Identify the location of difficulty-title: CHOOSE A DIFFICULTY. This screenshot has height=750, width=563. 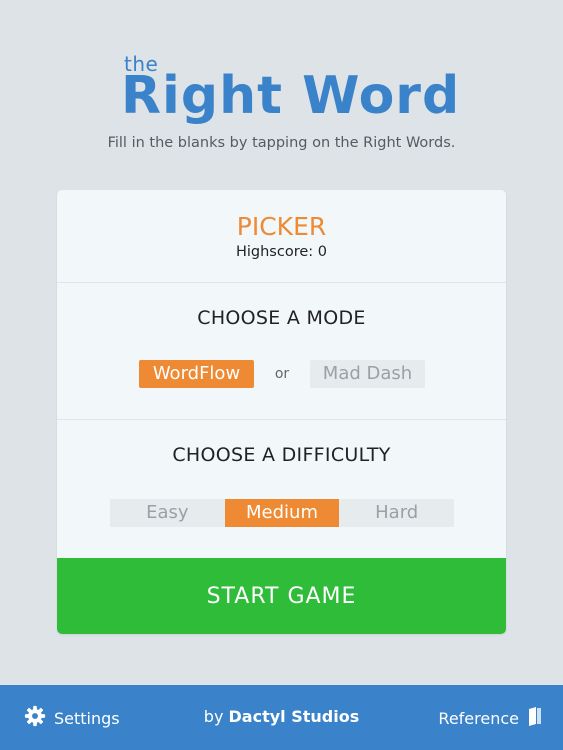
(281, 455).